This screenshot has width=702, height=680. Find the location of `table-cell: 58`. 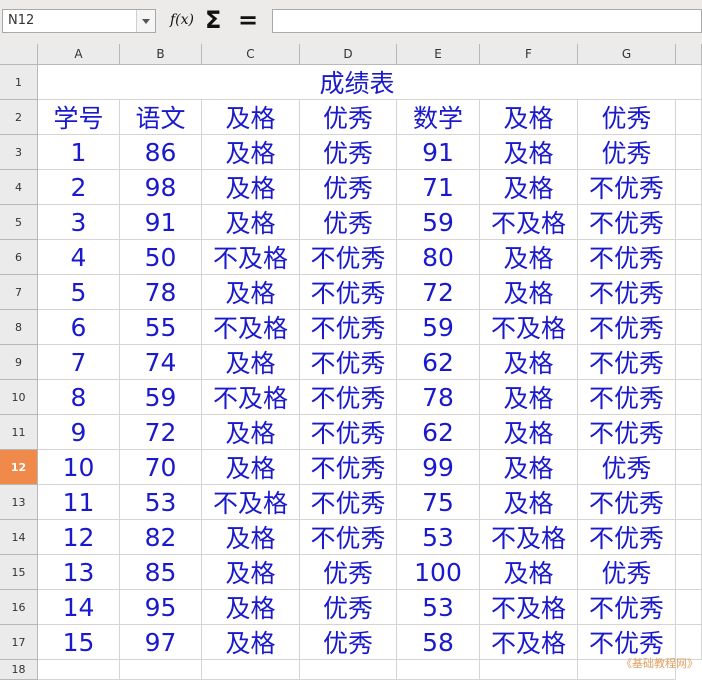

table-cell: 58 is located at coordinates (438, 642).